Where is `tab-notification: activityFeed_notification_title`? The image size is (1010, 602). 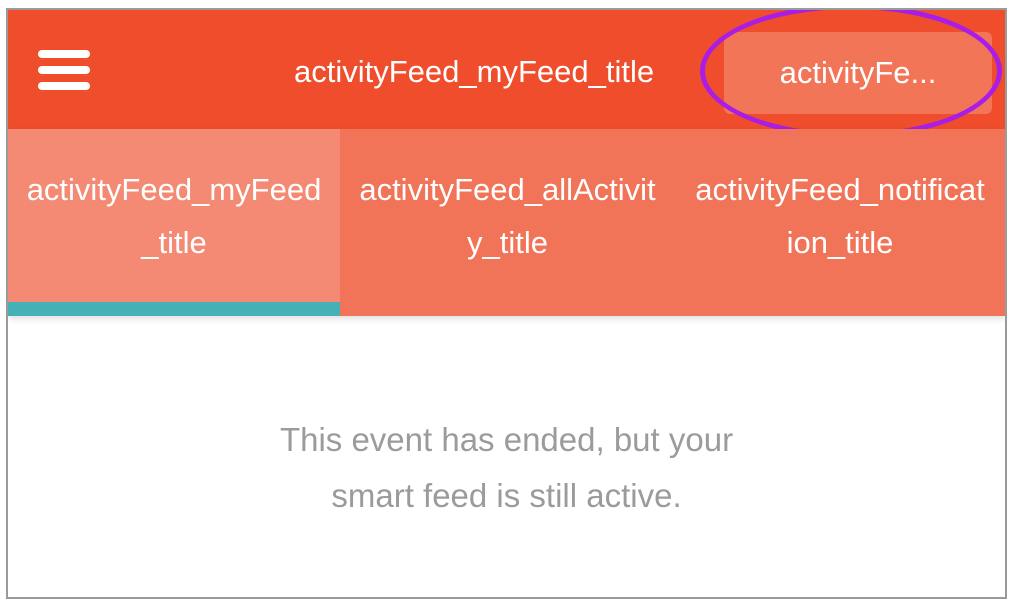
tab-notification: activityFeed_notification_title is located at coordinates (840, 222).